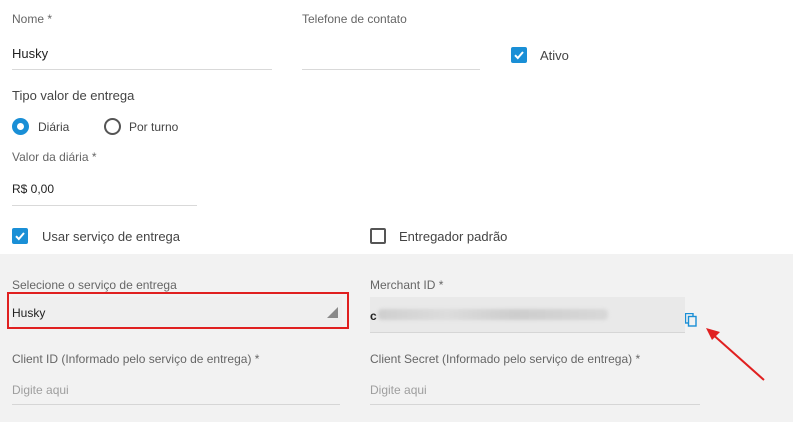 The image size is (793, 422). I want to click on copy-icon, so click(691, 320).